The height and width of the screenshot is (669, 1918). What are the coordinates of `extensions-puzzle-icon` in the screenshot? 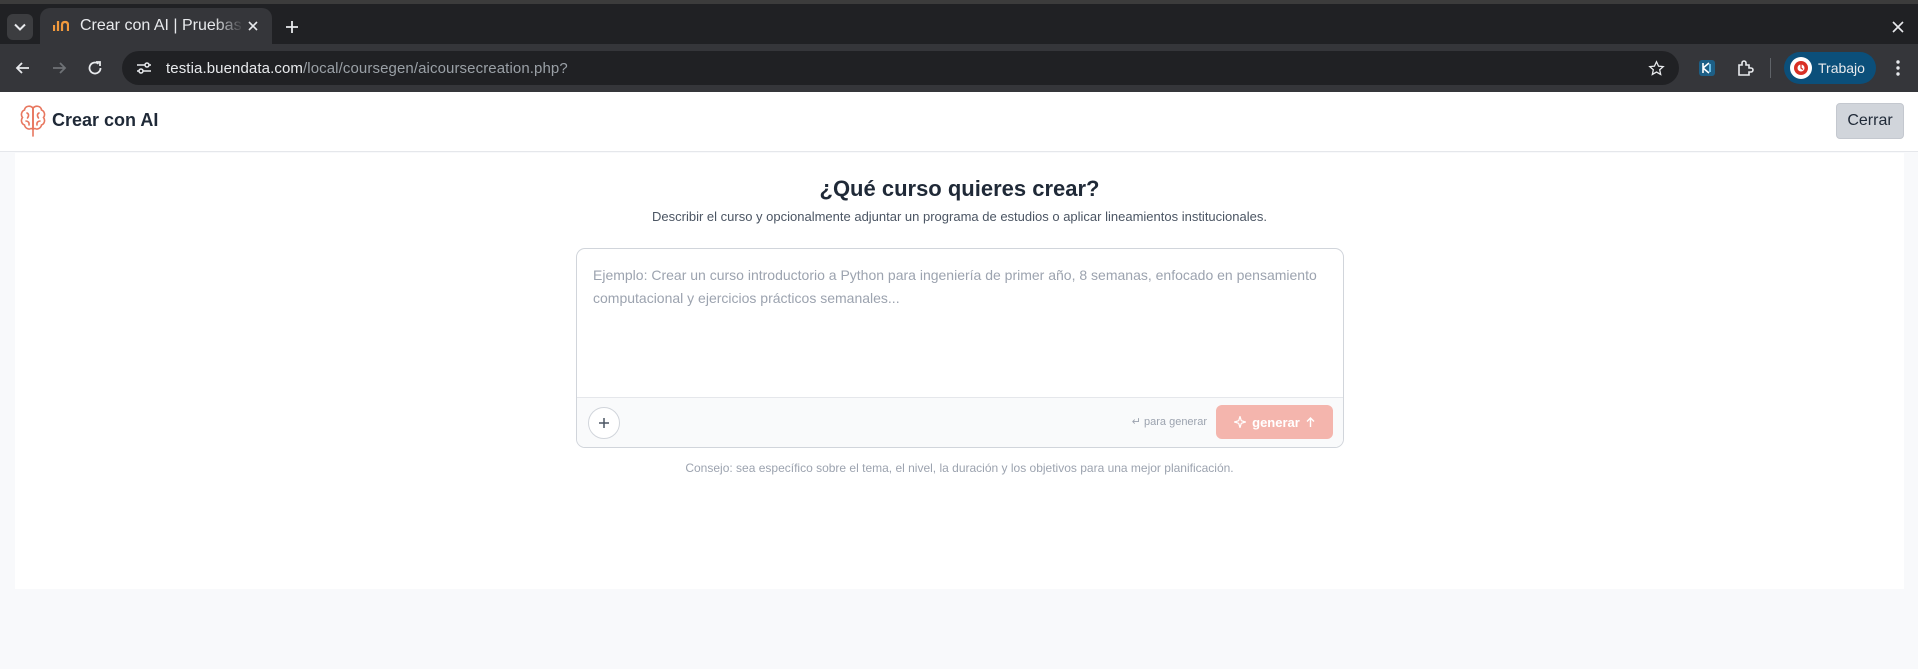 It's located at (1745, 68).